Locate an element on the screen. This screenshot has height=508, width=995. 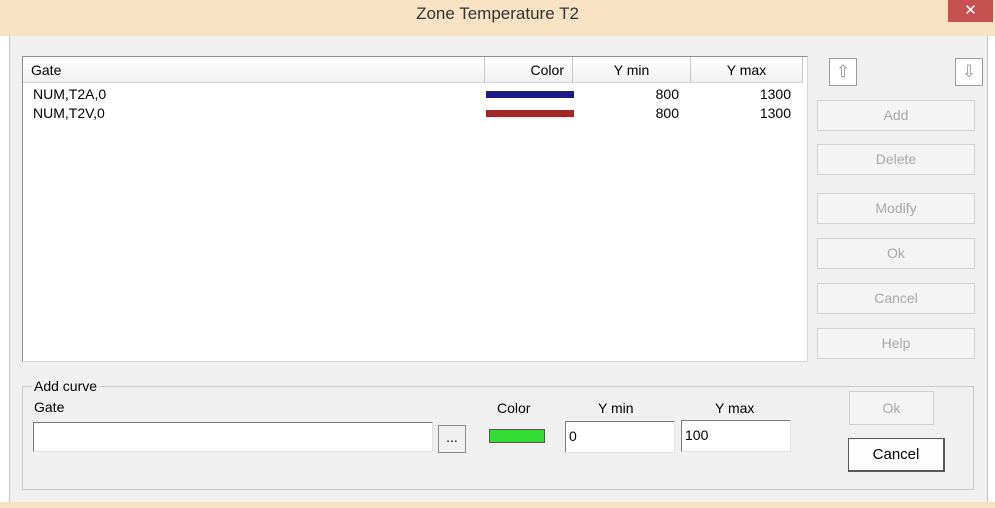
ymin-input: 0 is located at coordinates (620, 437).